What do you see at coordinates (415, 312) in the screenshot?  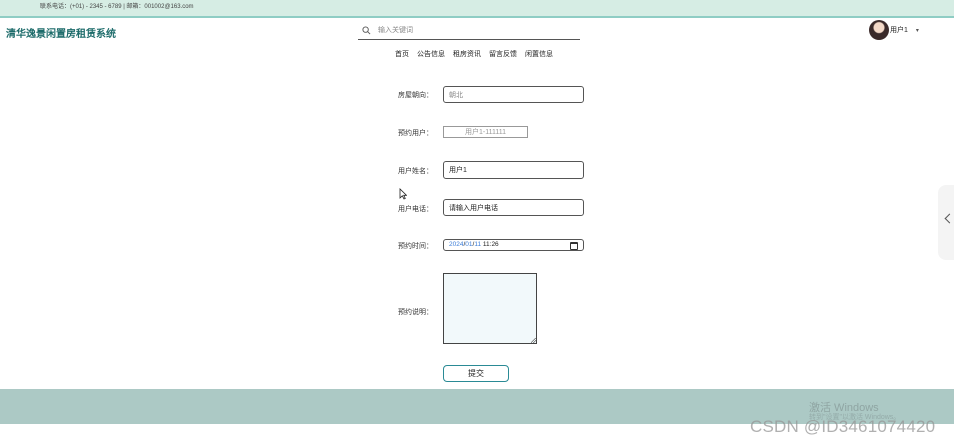 I see `booking-note-label: 预约说明：` at bounding box center [415, 312].